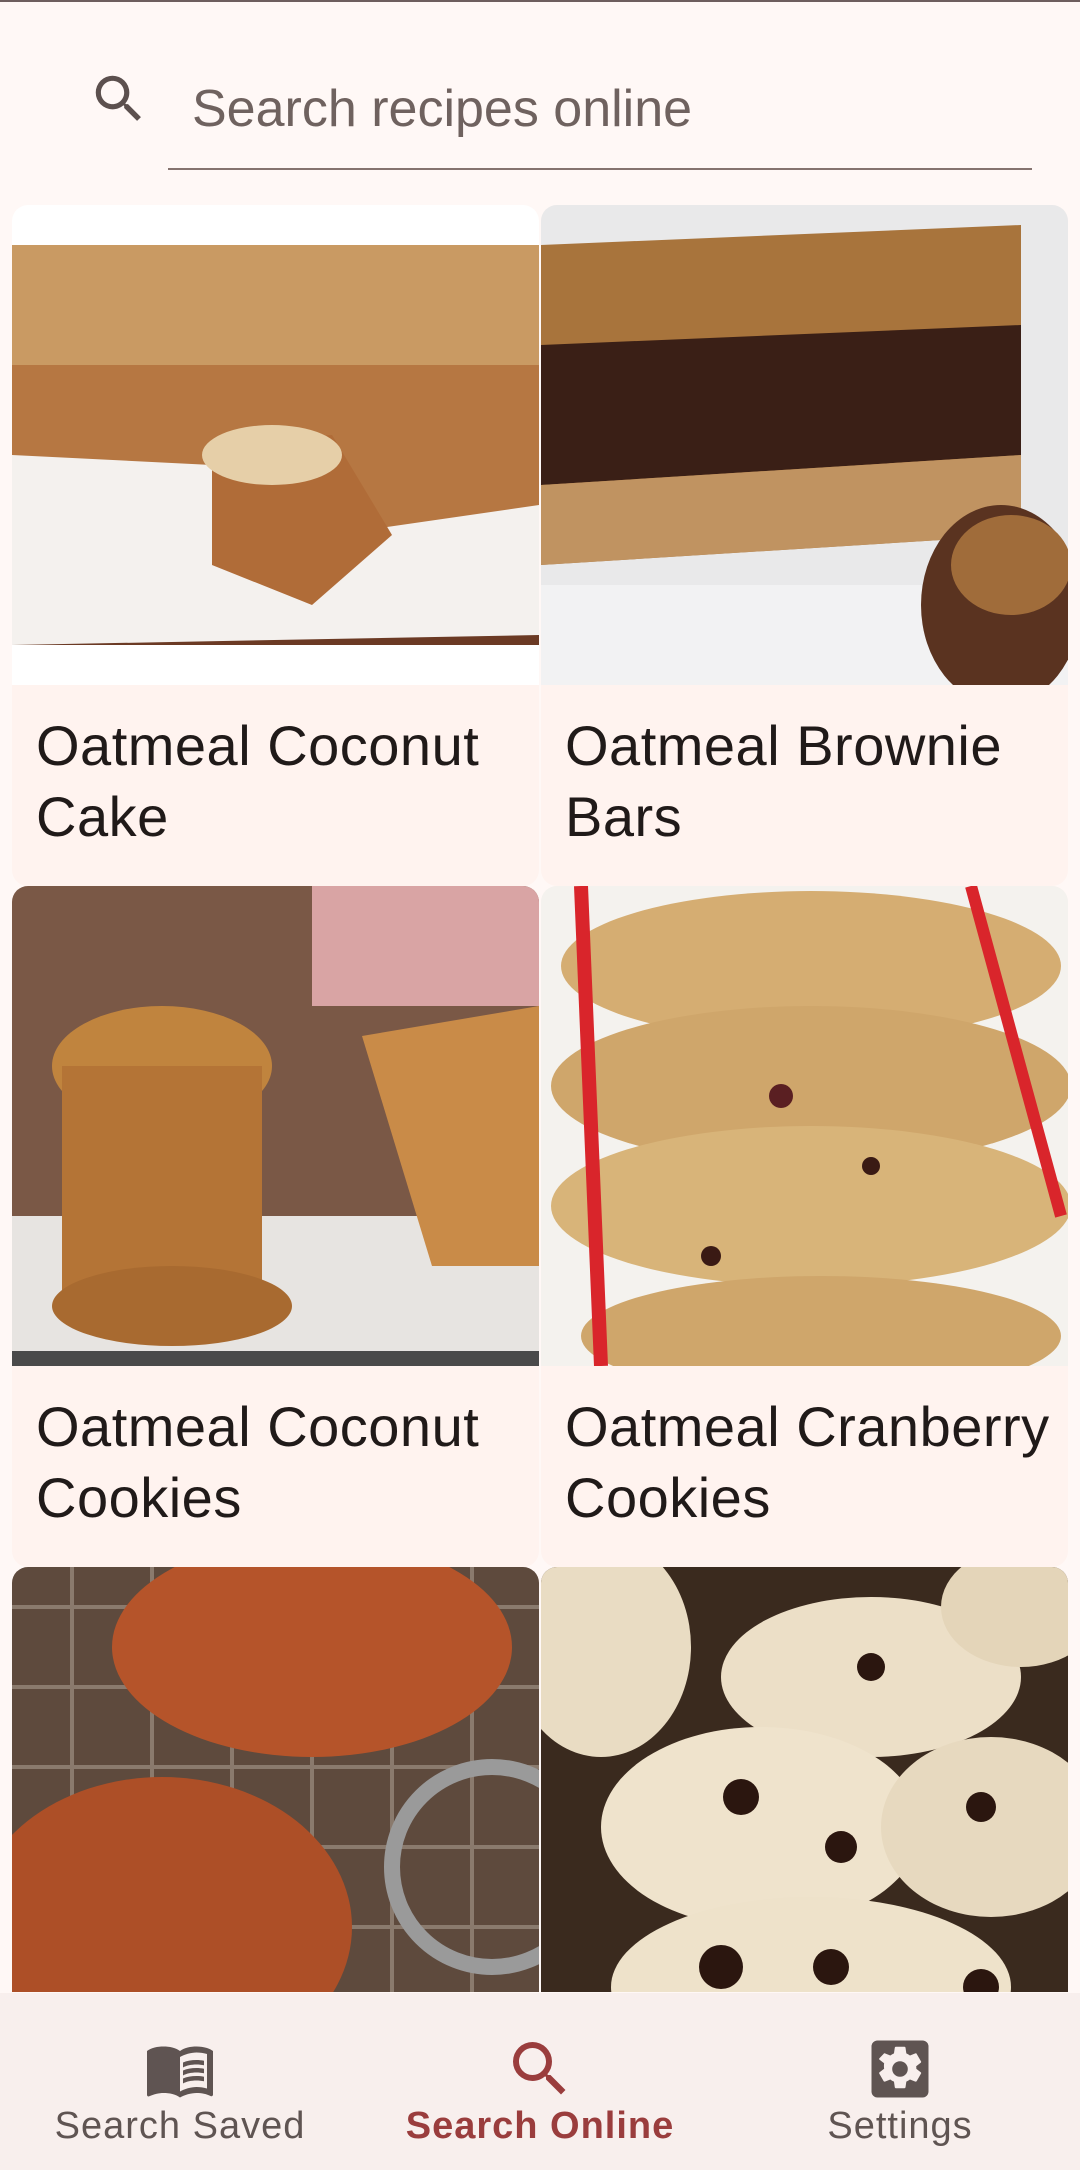  Describe the element at coordinates (900, 2126) in the screenshot. I see `nav-label: Settings` at that location.